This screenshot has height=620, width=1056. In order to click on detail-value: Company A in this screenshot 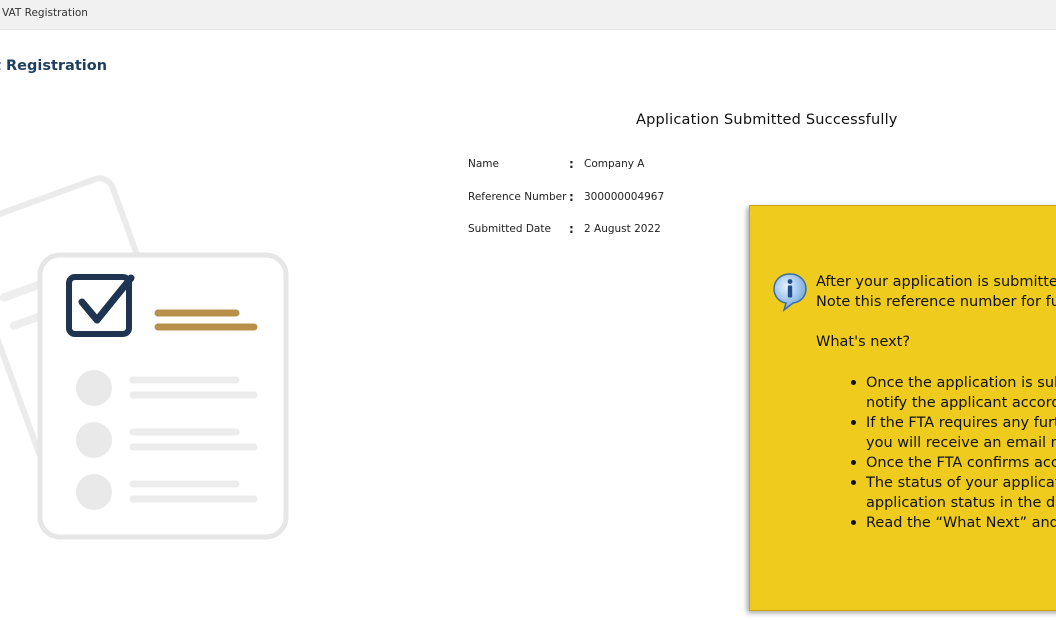, I will do `click(614, 164)`.